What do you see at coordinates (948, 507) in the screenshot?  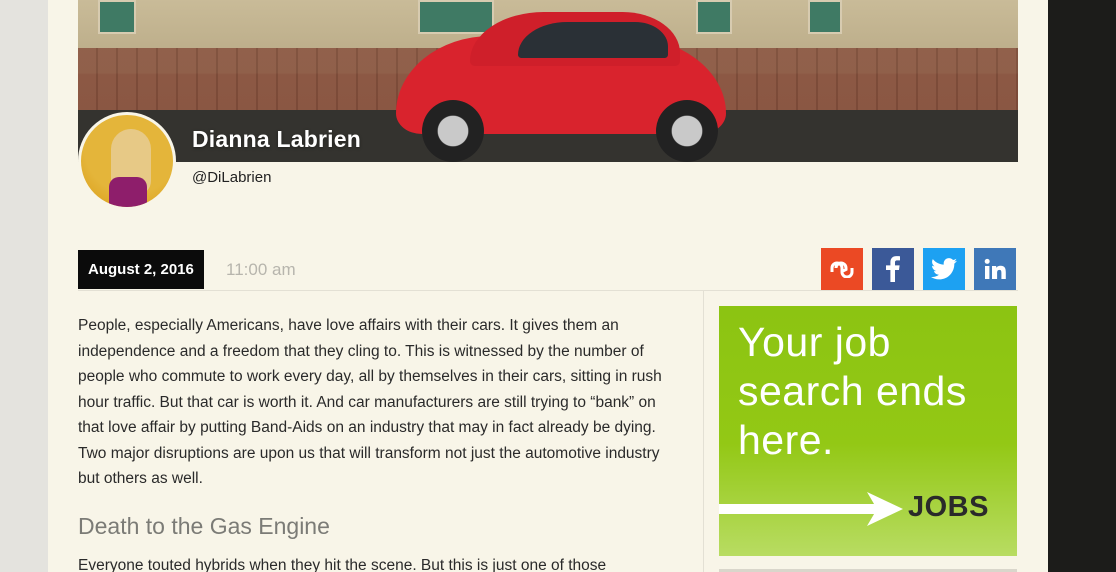 I see `ad-cta-label: JOBS` at bounding box center [948, 507].